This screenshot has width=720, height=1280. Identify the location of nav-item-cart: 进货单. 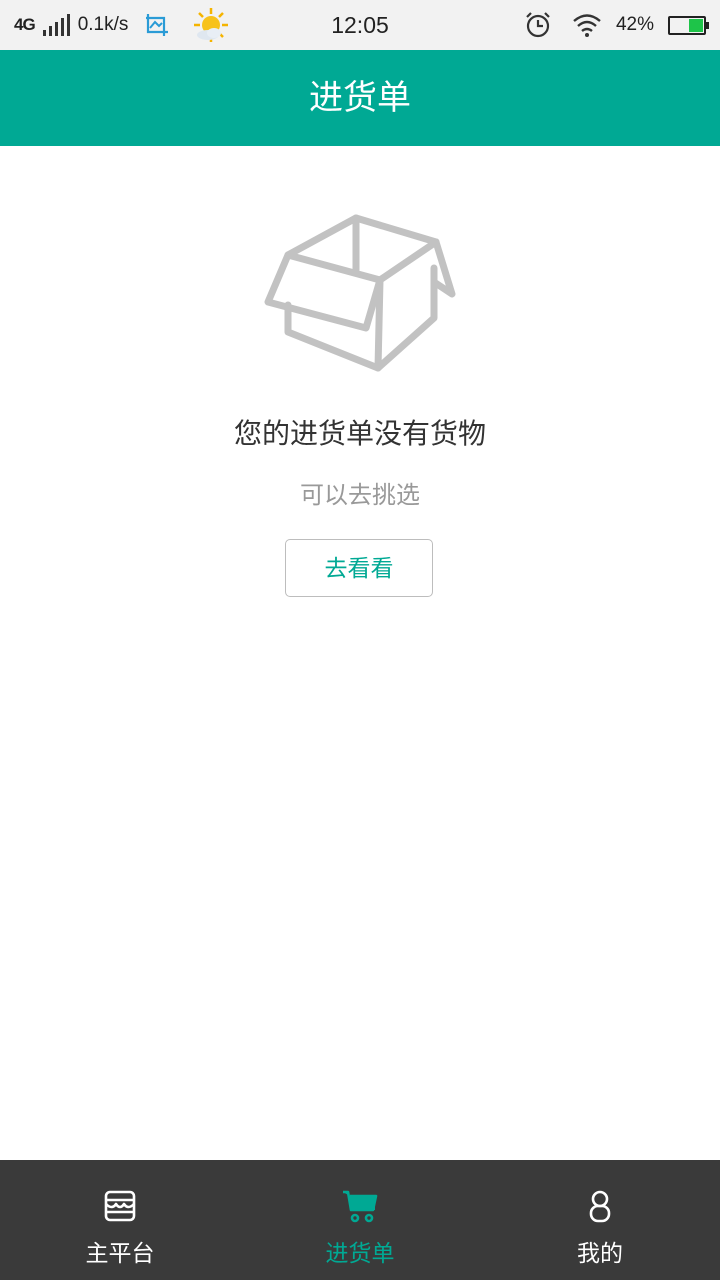
(360, 1220).